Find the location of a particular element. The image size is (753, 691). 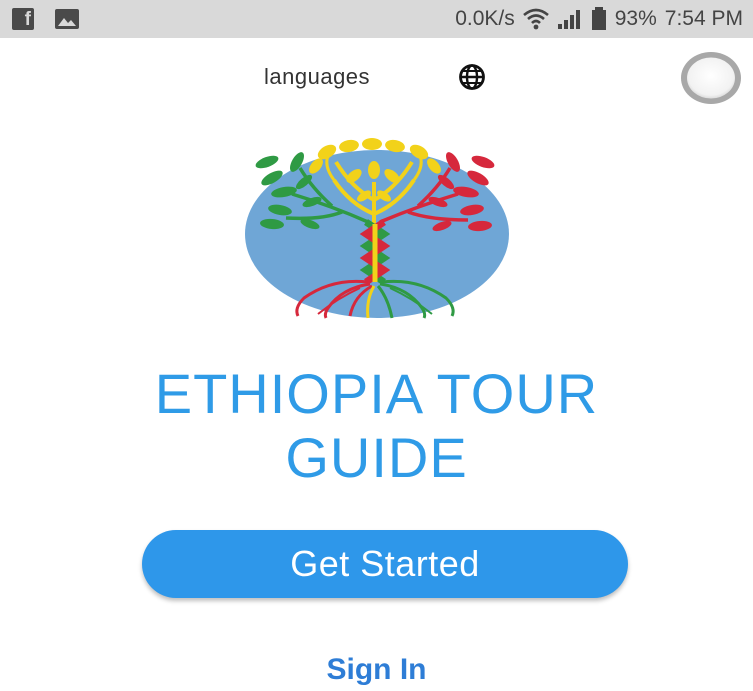

toggle-icon is located at coordinates (711, 78).